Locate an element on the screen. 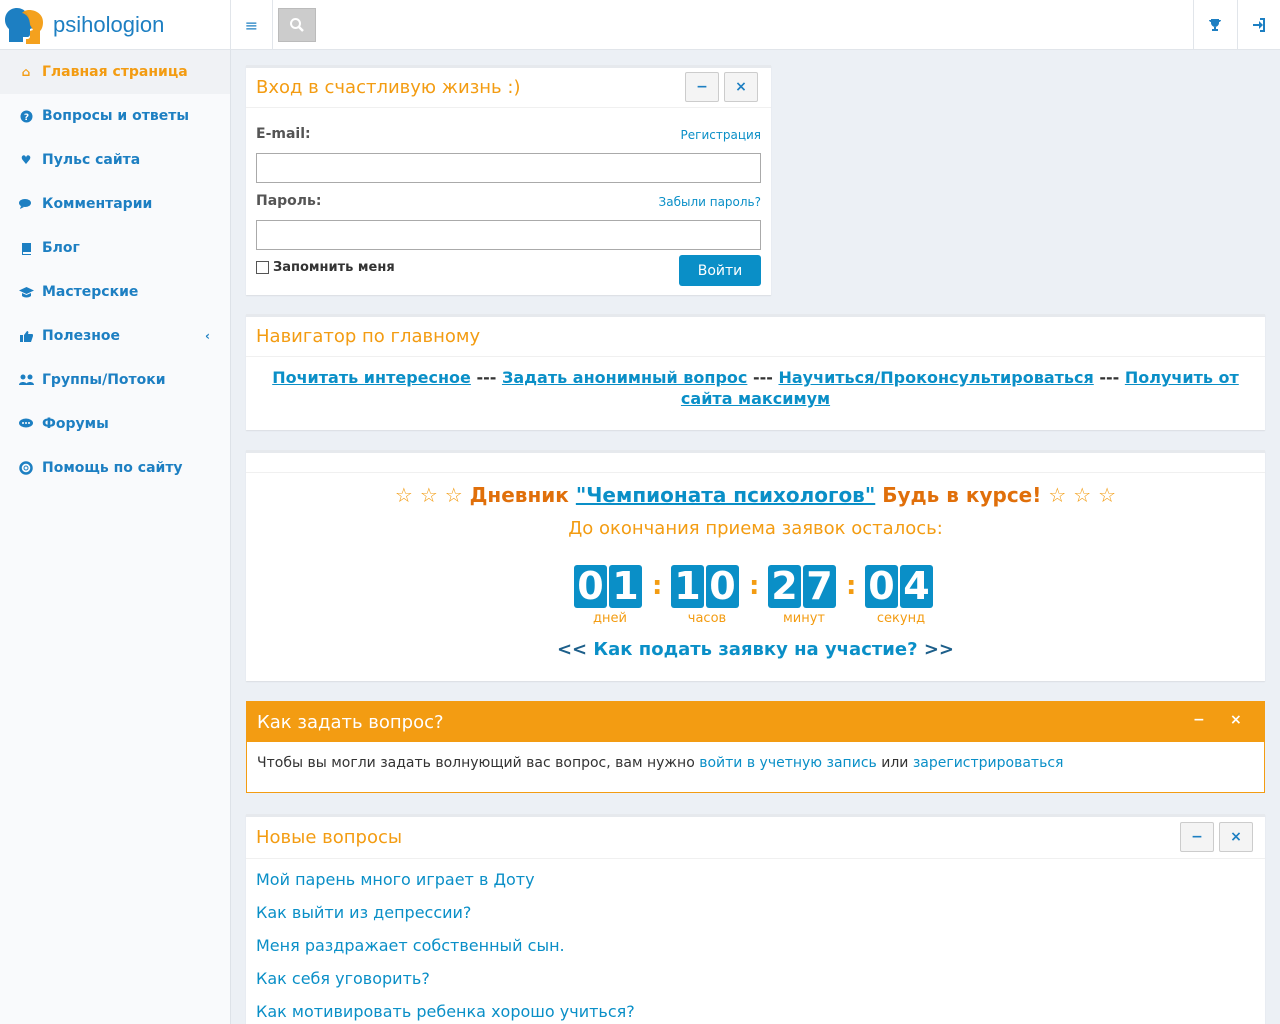  sidebar-item-label: Группы/Потоки is located at coordinates (104, 380).